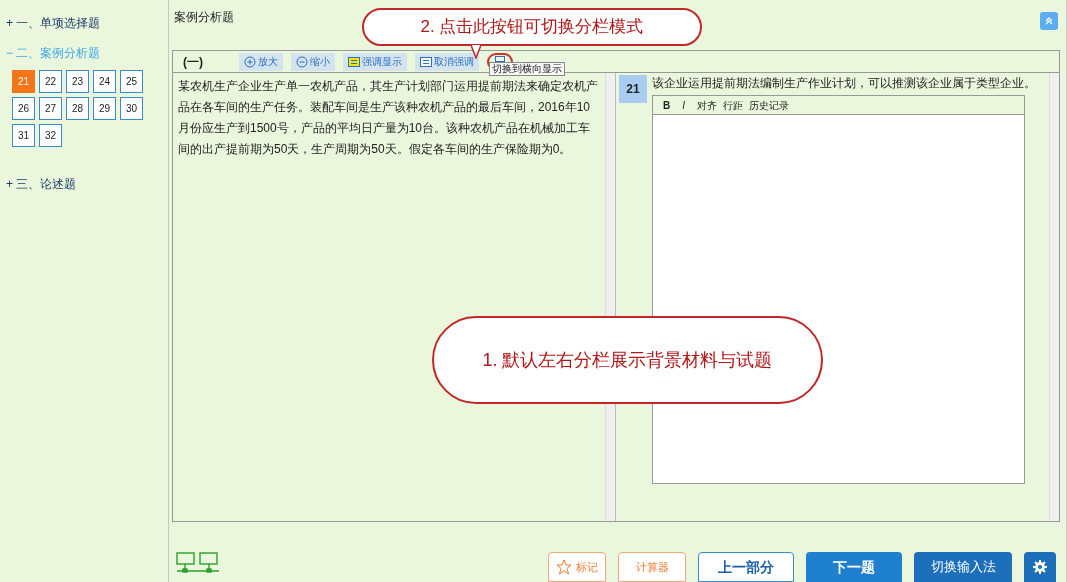 Image resolution: width=1067 pixels, height=582 pixels. Describe the element at coordinates (23, 135) in the screenshot. I see `question-number-button: 31` at that location.